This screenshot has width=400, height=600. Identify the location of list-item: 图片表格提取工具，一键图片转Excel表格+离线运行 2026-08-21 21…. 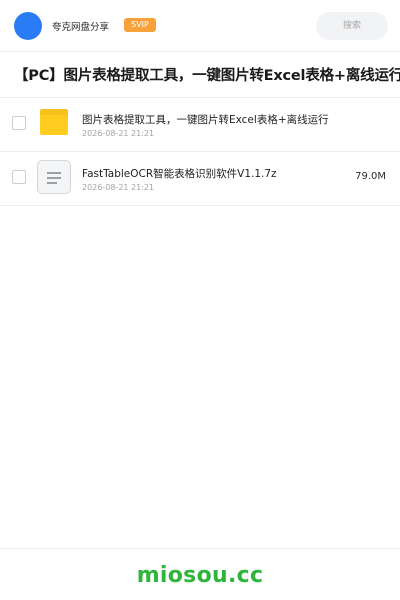
(200, 125).